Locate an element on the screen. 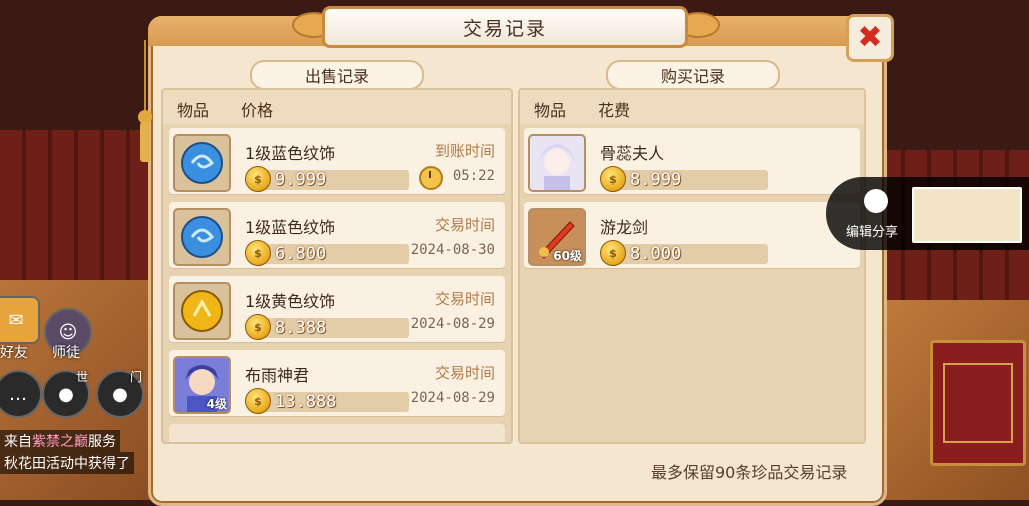  chat-line: 来自紫禁之巅服务 is located at coordinates (60, 441).